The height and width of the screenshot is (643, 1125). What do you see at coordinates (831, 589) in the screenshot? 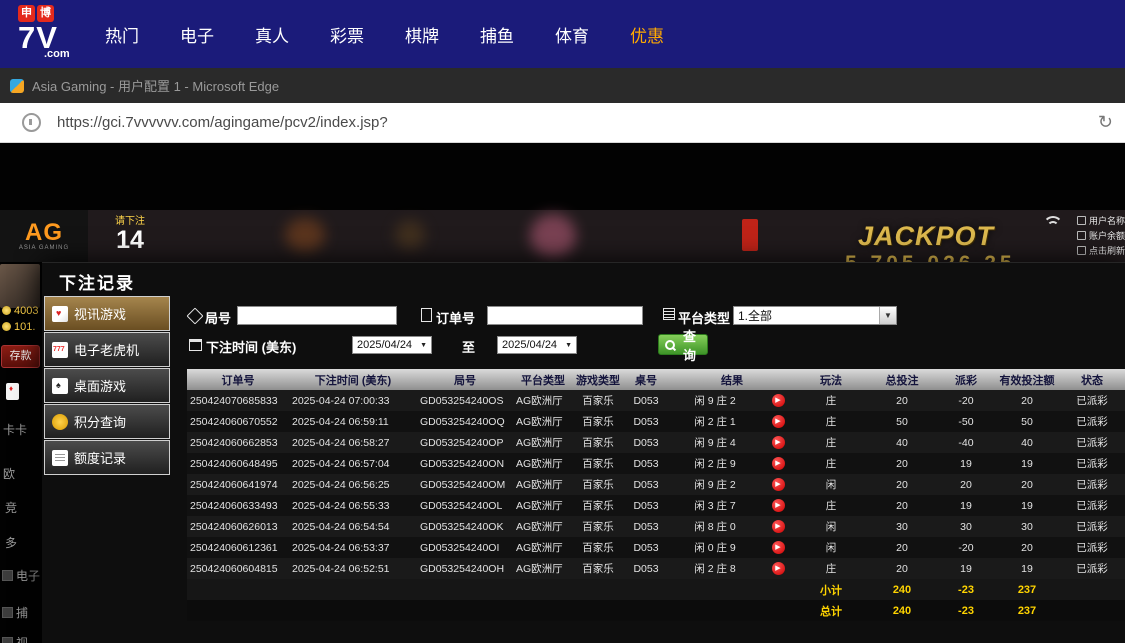
I see `subtotal-label: 小计` at bounding box center [831, 589].